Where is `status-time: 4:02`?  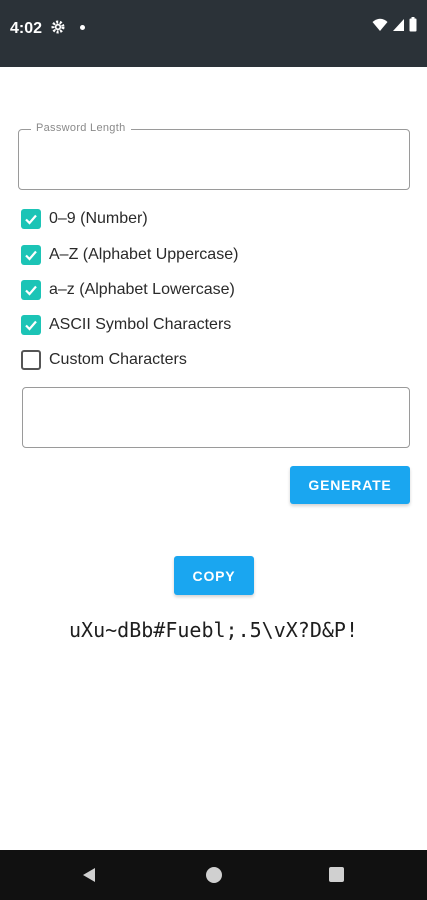
status-time: 4:02 is located at coordinates (26, 28).